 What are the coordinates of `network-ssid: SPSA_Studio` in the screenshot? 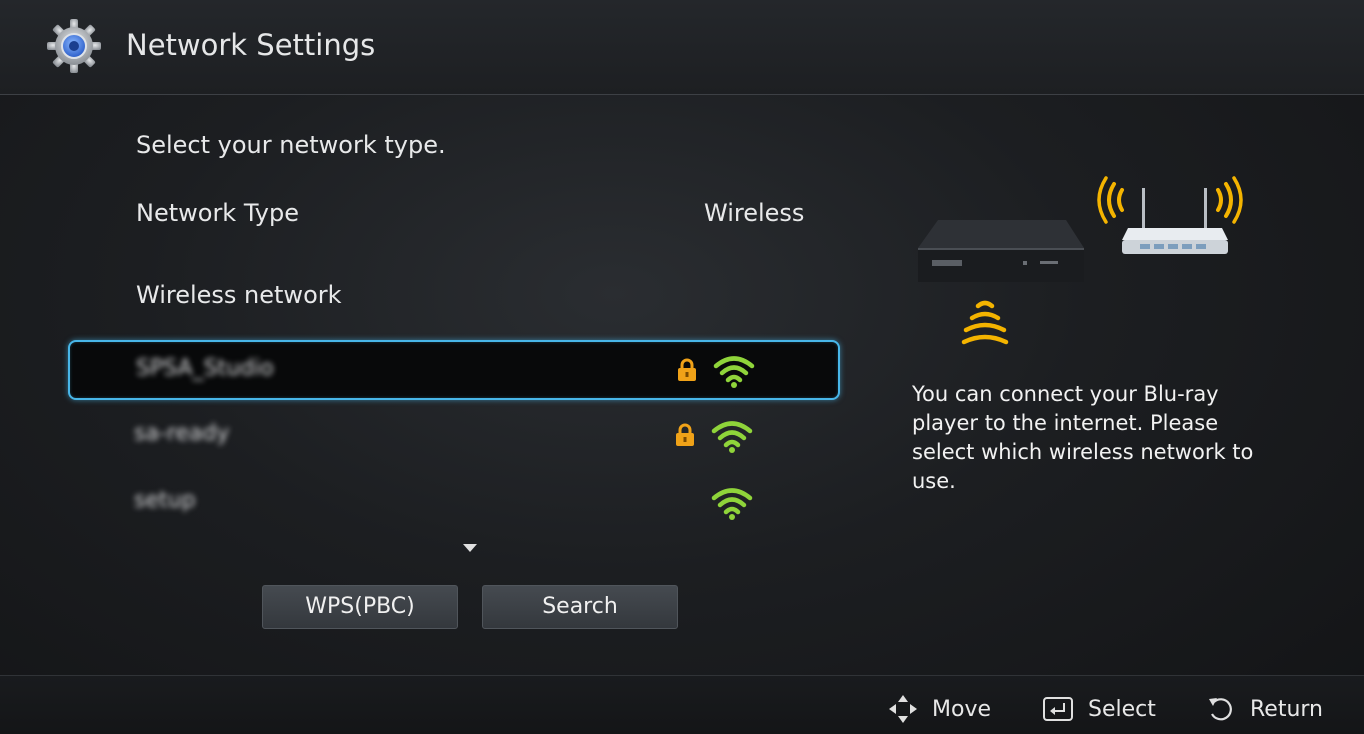 It's located at (205, 368).